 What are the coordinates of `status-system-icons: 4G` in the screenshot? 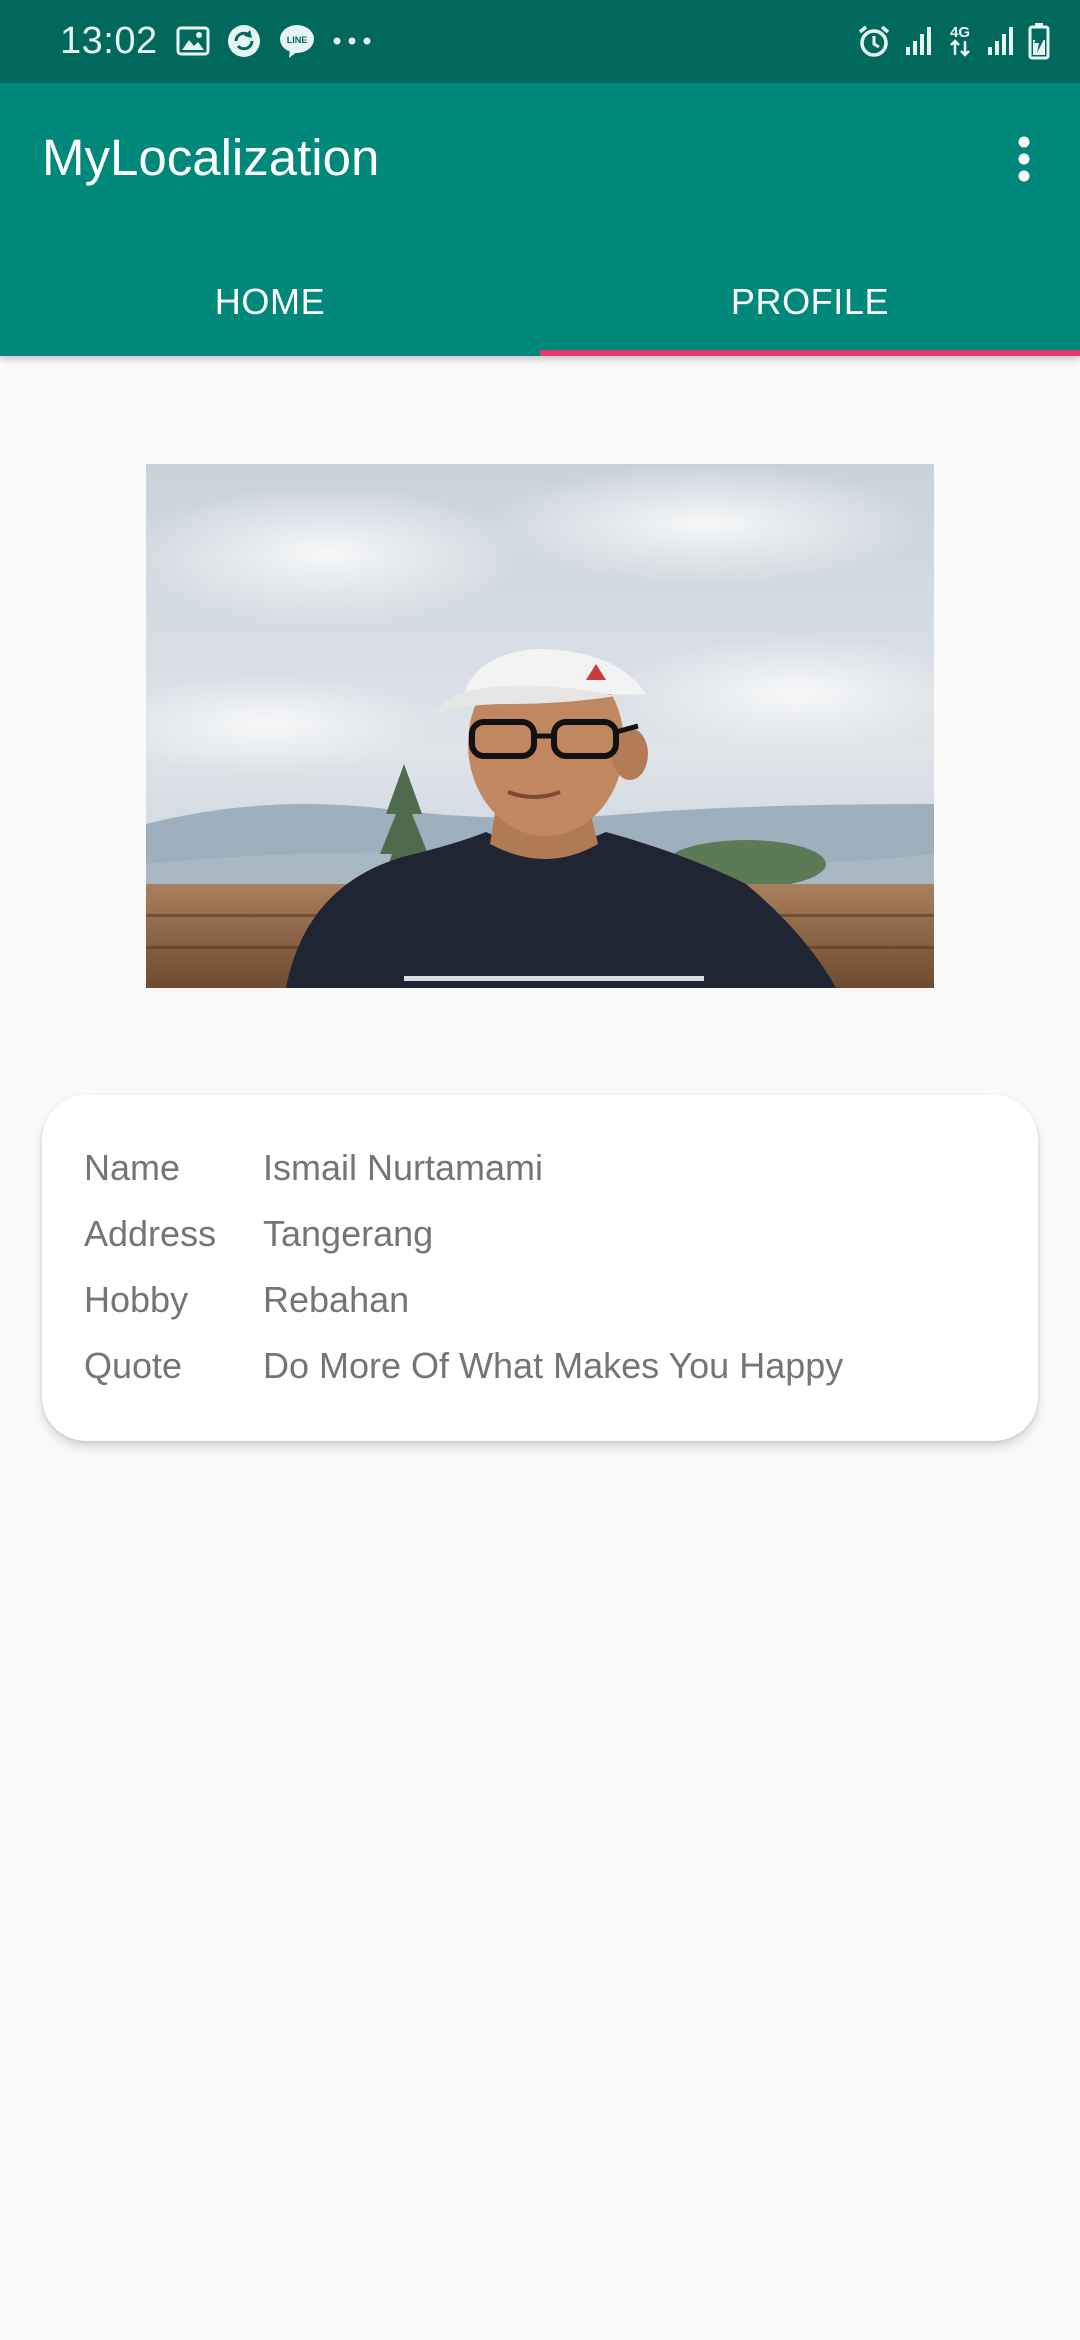 It's located at (953, 41).